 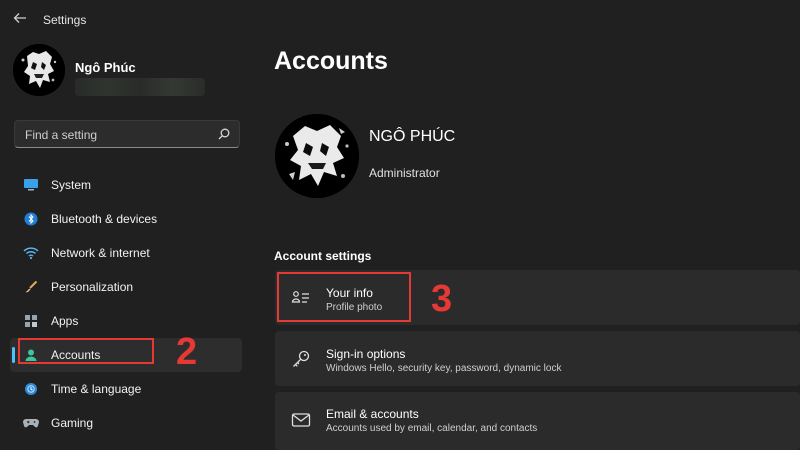 I want to click on key-icon, so click(x=301, y=359).